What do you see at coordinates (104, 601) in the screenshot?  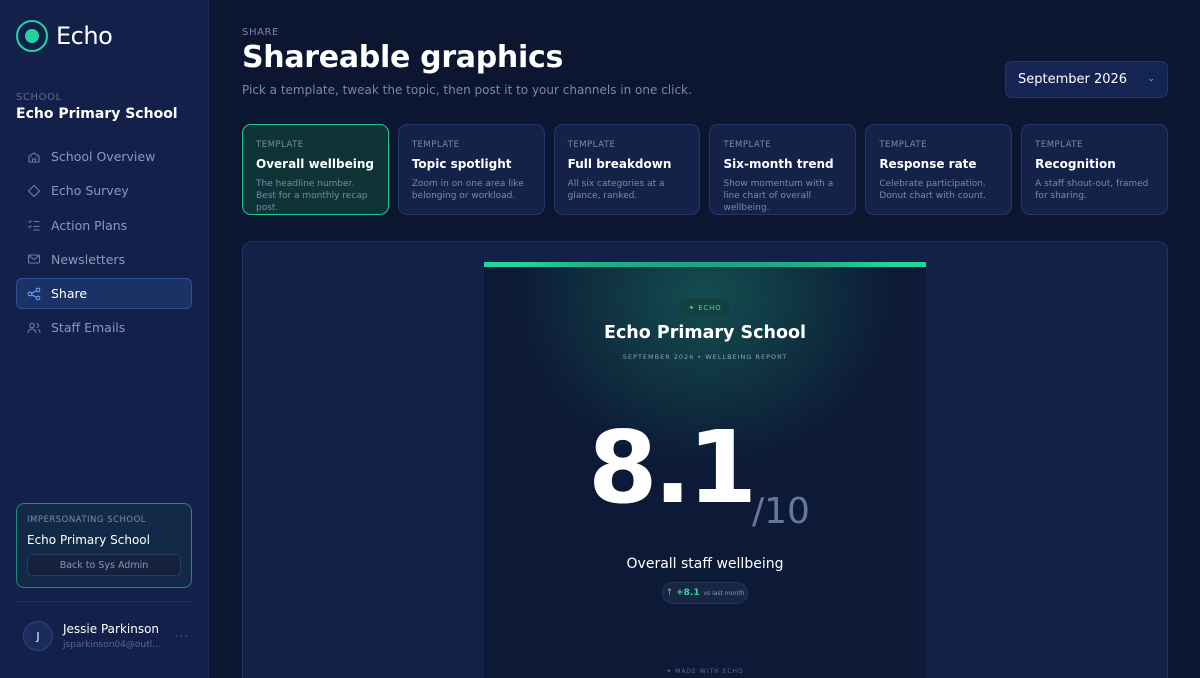 I see `sidebar-divider` at bounding box center [104, 601].